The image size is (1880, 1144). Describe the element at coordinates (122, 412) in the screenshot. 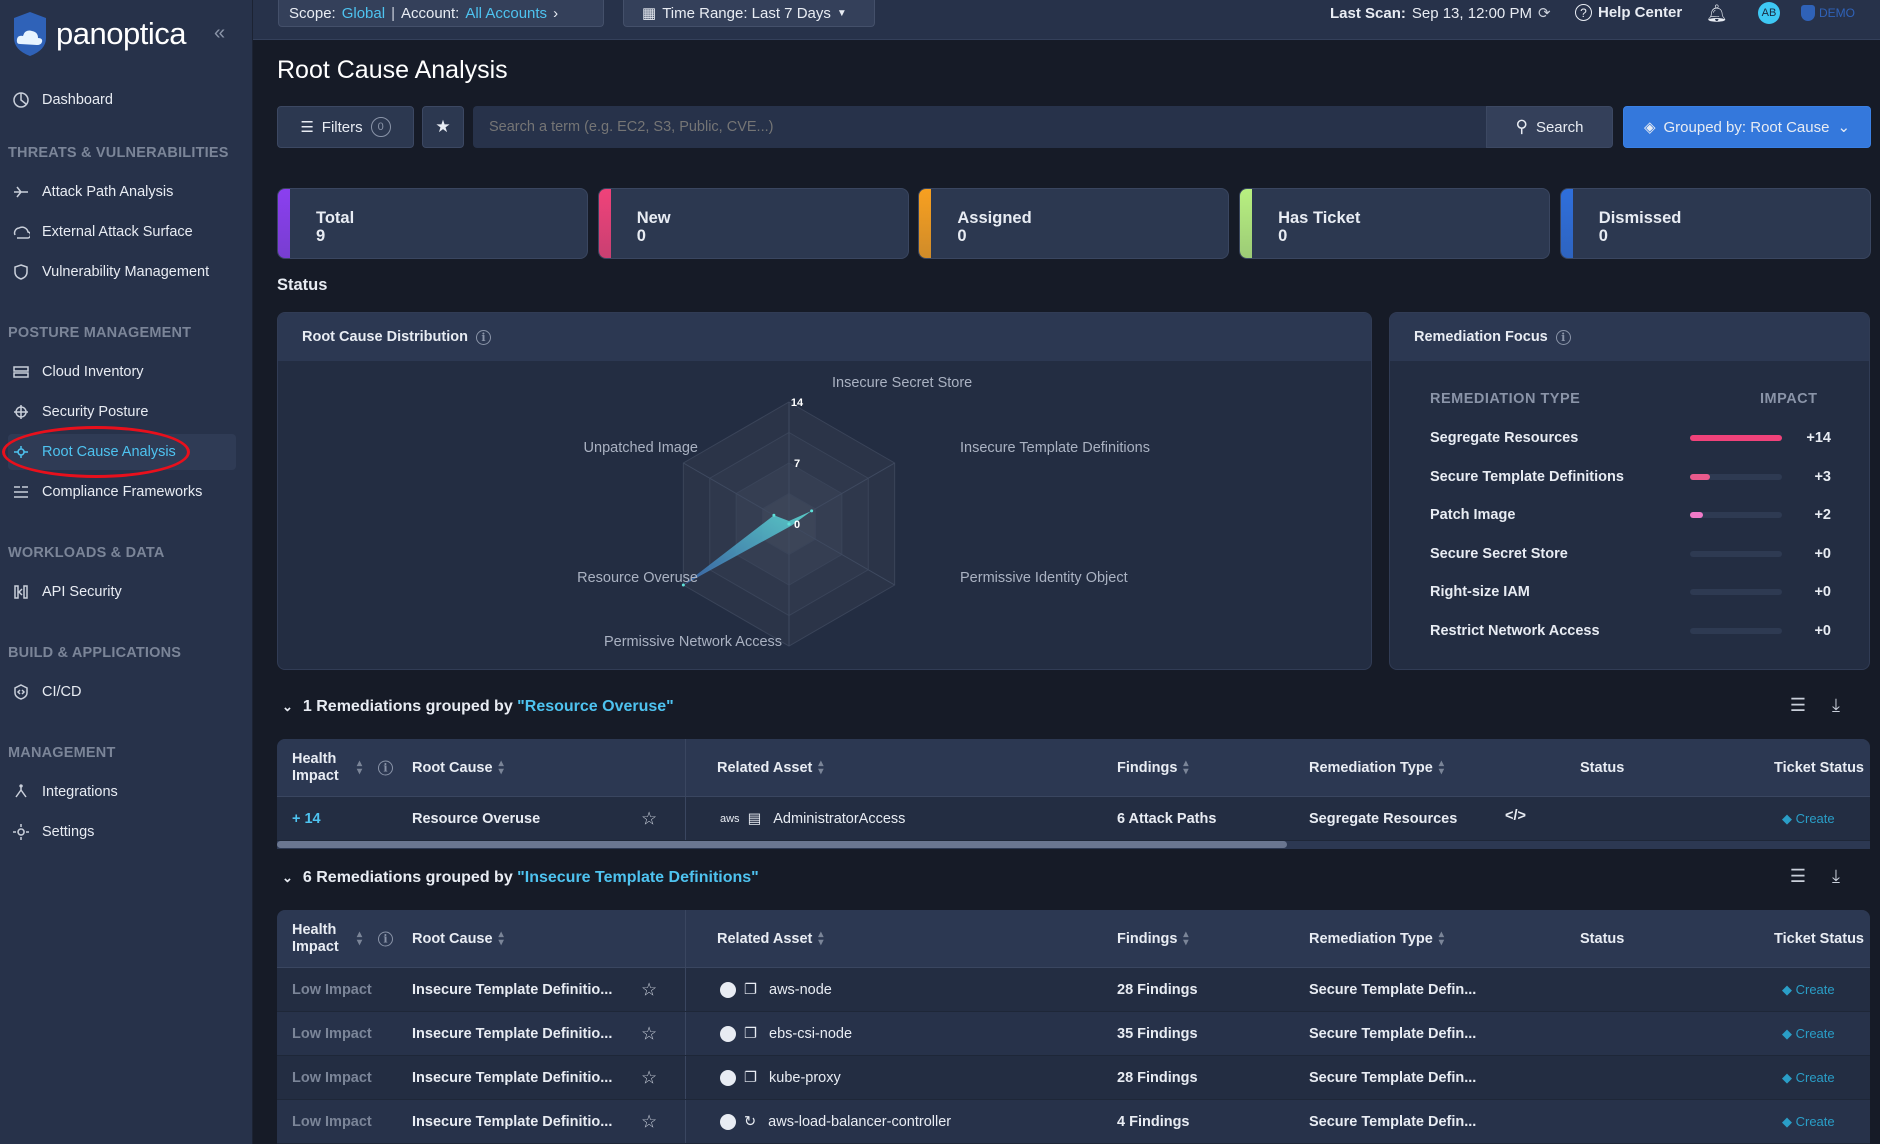

I see `sidebar-item-security-posture: Security Posture` at that location.